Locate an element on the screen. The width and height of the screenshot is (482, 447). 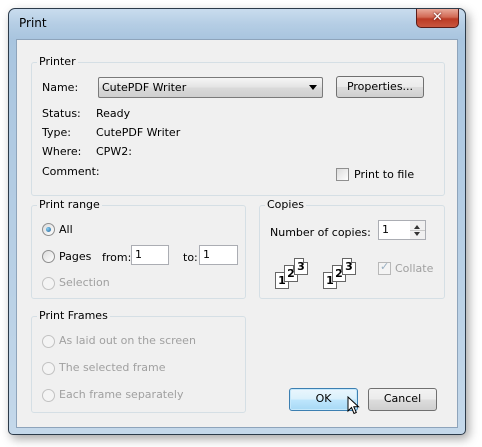
printer-name-value: CutePDF Writer is located at coordinates (144, 87).